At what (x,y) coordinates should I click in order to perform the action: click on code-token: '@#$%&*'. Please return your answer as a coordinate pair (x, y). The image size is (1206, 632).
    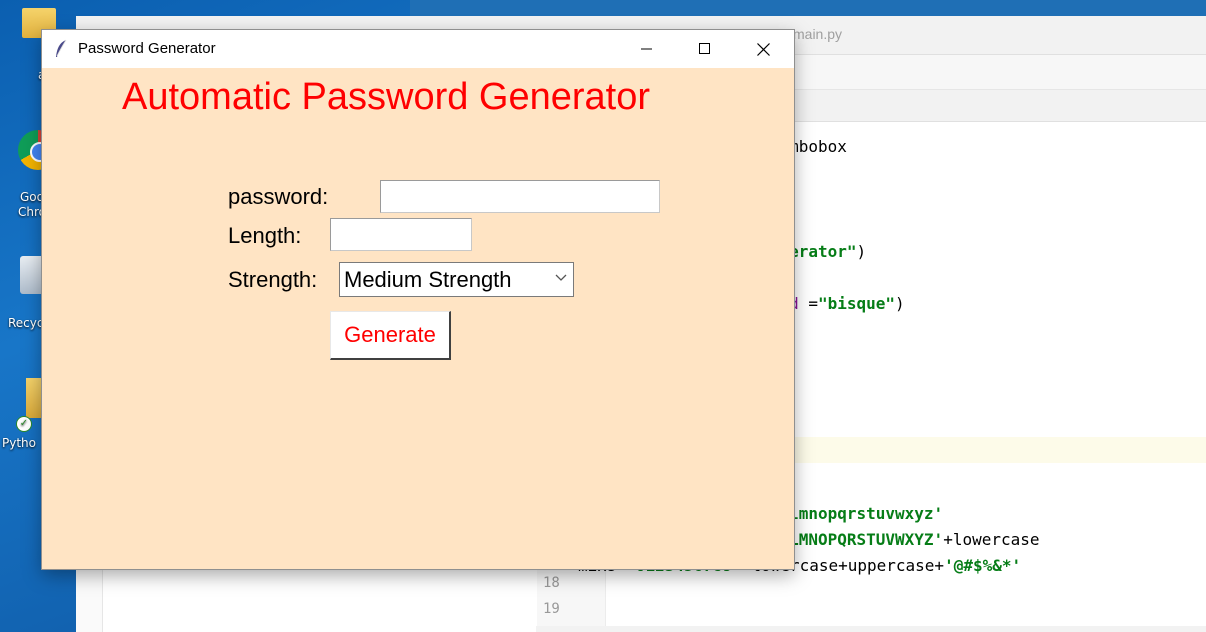
    Looking at the image, I should click on (983, 565).